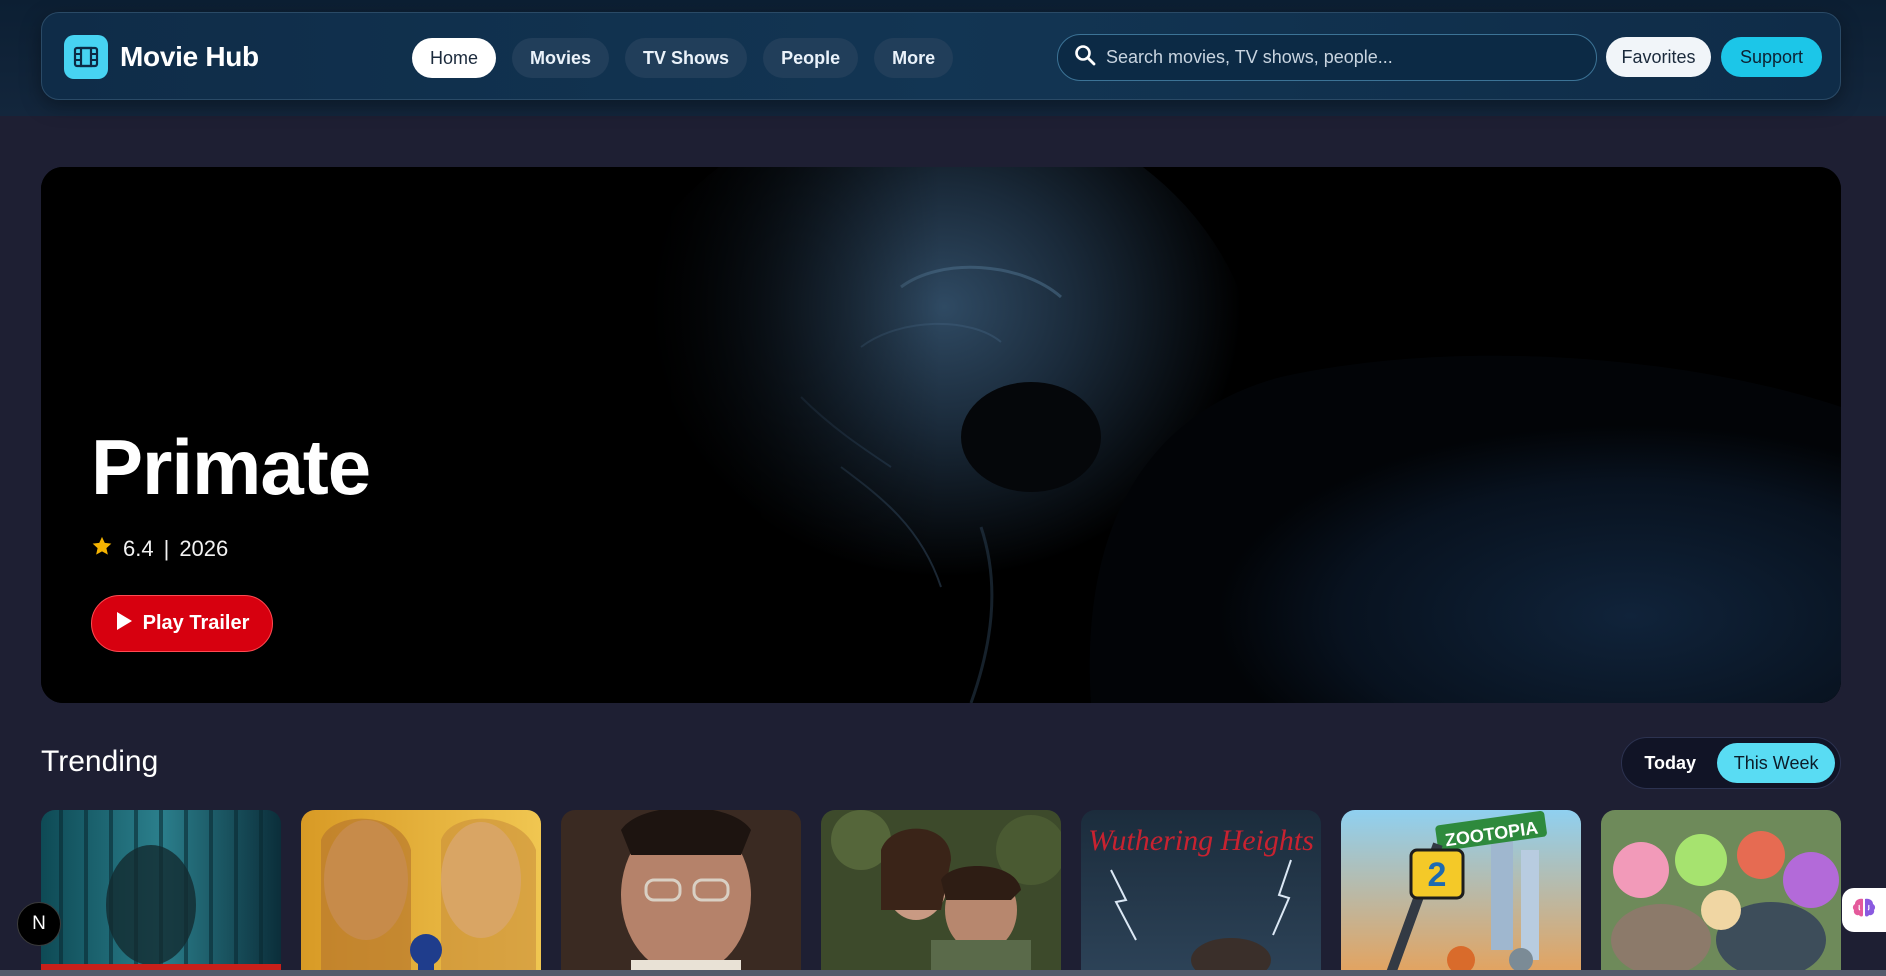 The width and height of the screenshot is (1886, 976). Describe the element at coordinates (943, 973) in the screenshot. I see `horizontal-scrollbar` at that location.